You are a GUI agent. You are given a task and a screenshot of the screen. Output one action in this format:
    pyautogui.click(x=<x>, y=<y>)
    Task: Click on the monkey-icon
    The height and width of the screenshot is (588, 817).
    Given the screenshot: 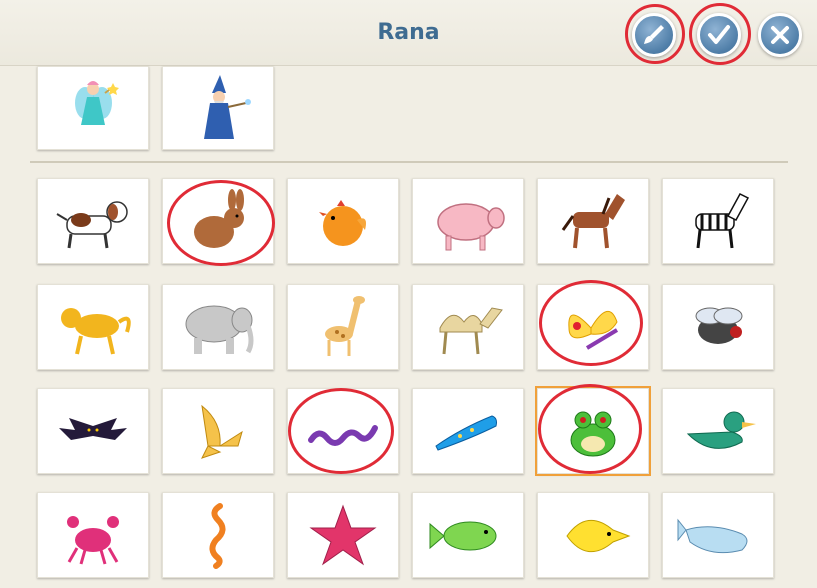 What is the action you would take?
    pyautogui.click(x=96, y=331)
    